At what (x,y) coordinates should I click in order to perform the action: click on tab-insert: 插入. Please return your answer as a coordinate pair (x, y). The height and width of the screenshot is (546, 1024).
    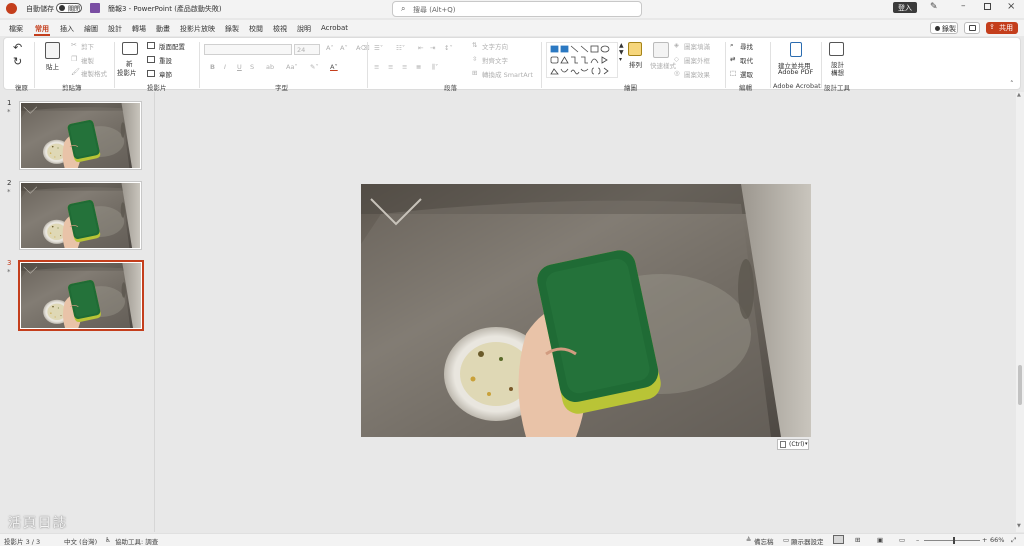
    Looking at the image, I should click on (67, 29).